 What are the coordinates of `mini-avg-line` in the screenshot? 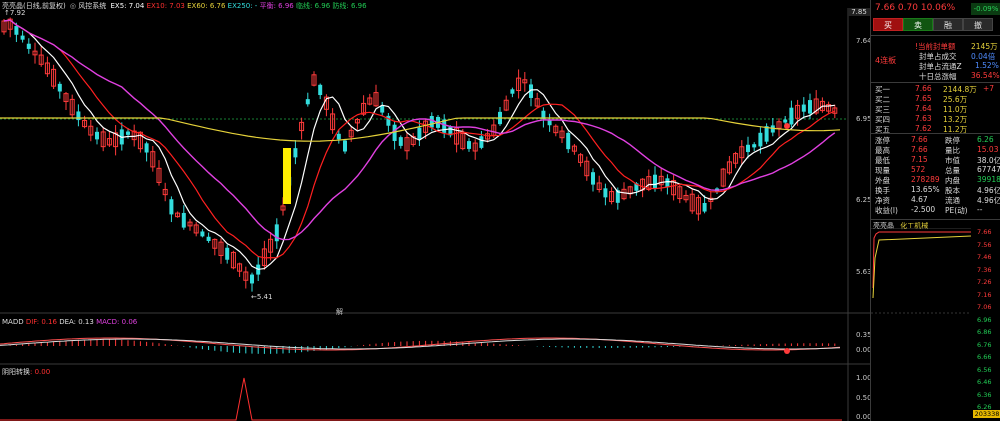 It's located at (922, 267).